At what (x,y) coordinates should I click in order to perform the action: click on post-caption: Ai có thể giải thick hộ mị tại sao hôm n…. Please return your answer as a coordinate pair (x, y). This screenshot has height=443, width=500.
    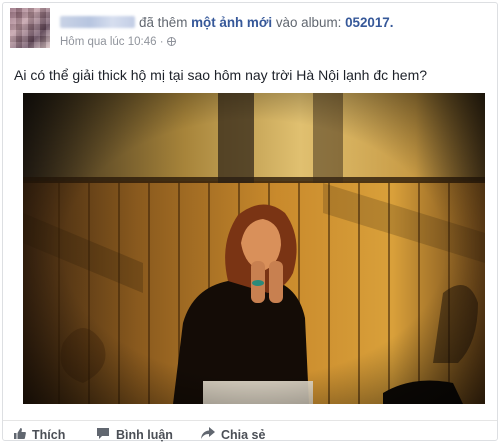
    Looking at the image, I should click on (221, 75).